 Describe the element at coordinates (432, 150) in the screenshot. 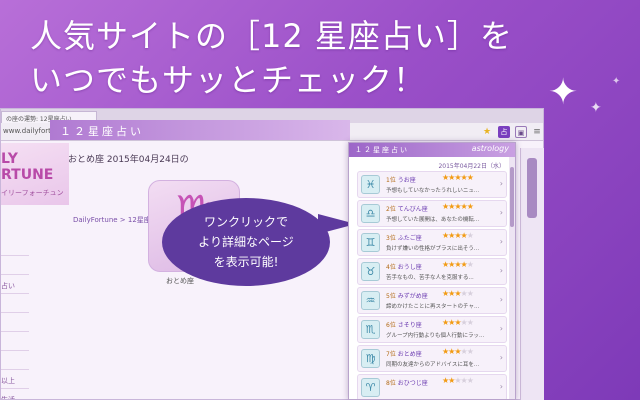

I see `popup-header: １２星座占い astrology` at that location.